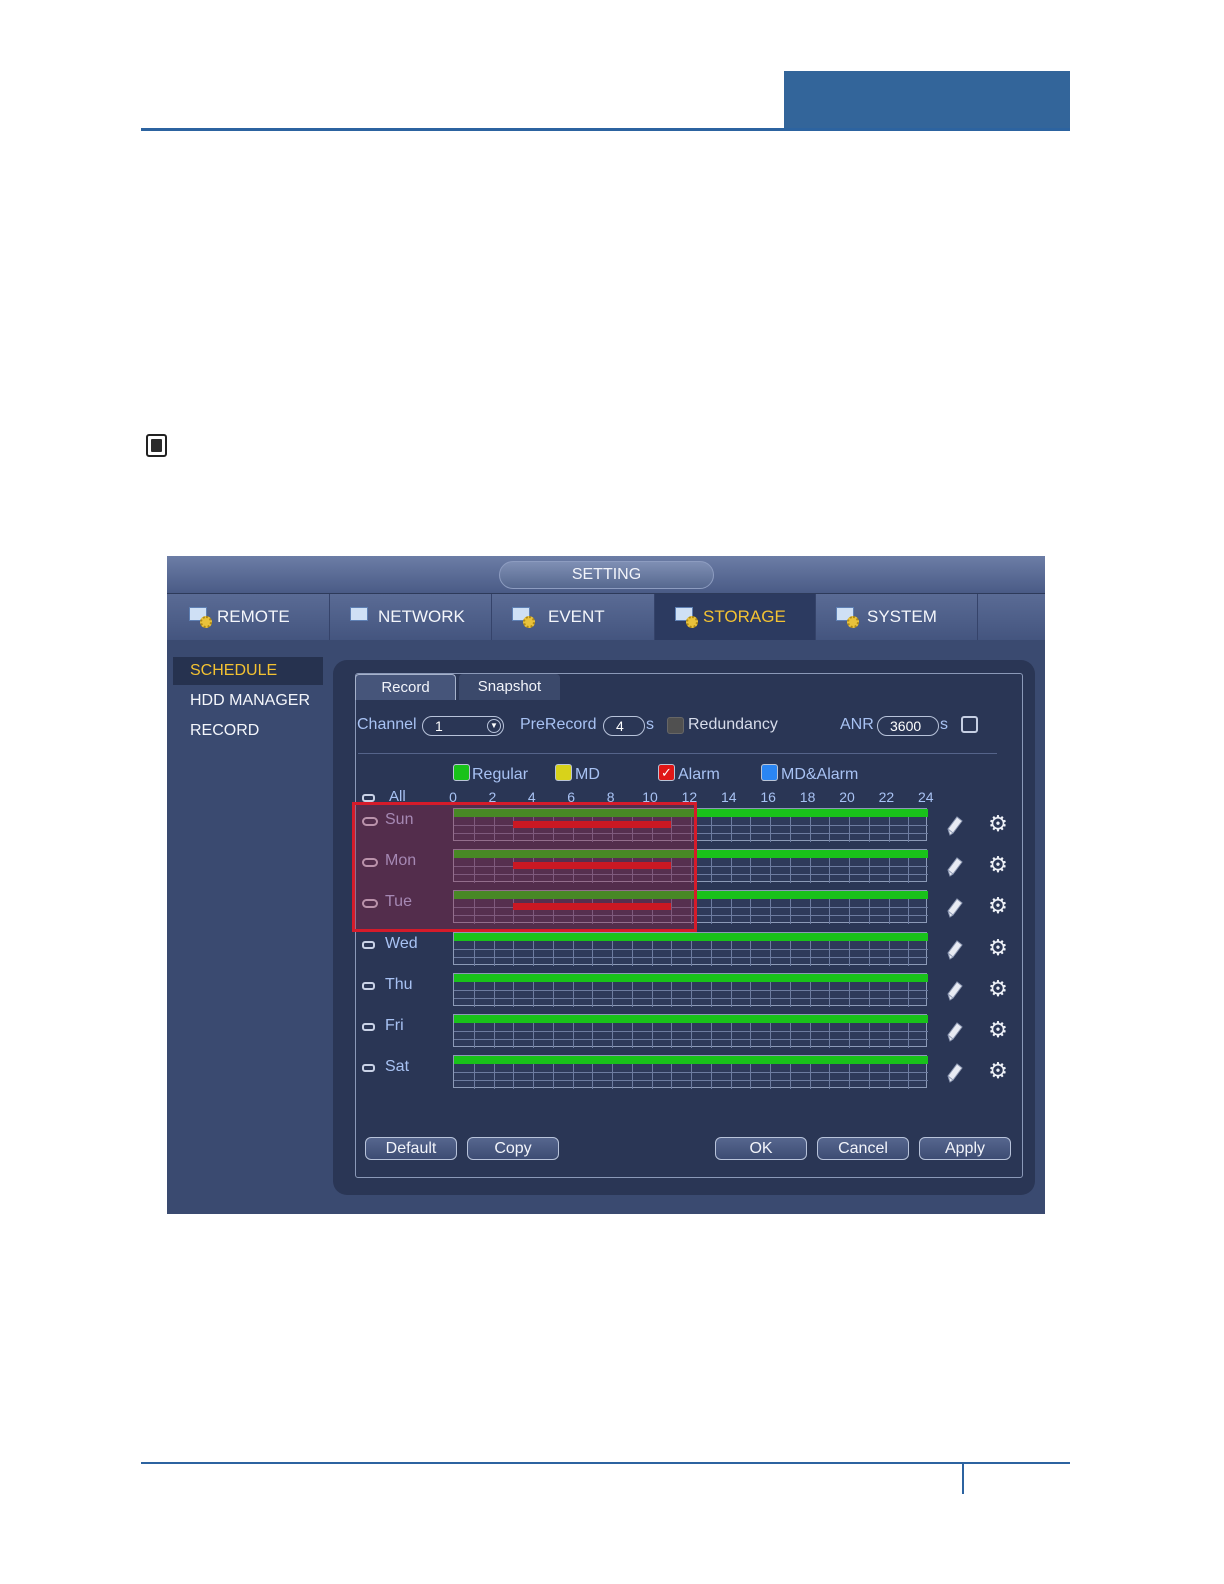 The width and height of the screenshot is (1224, 1584). What do you see at coordinates (729, 797) in the screenshot?
I see `hour-tick-label: 14` at bounding box center [729, 797].